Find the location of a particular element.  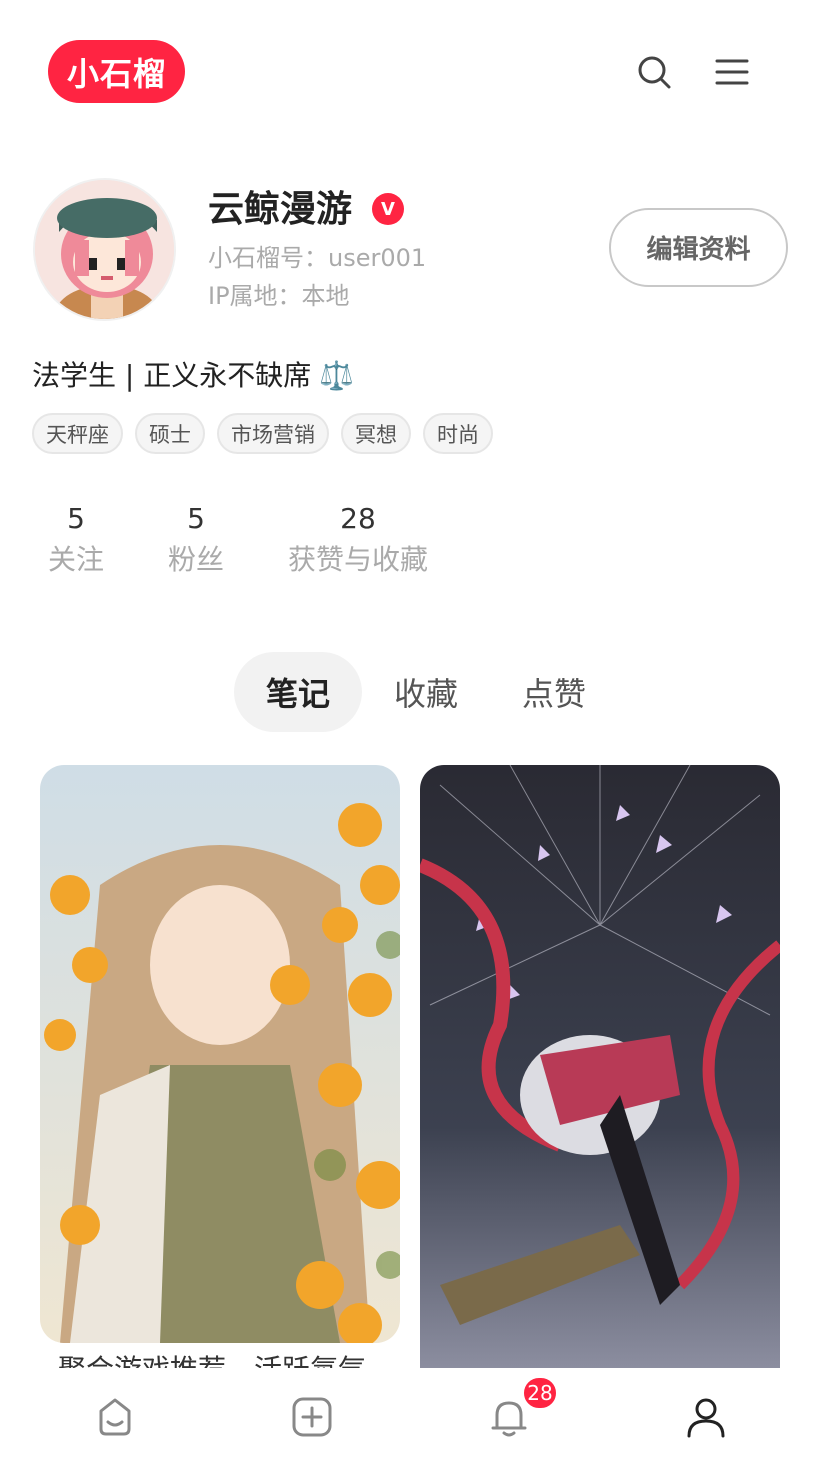

tag: 天秤座 is located at coordinates (77, 433).